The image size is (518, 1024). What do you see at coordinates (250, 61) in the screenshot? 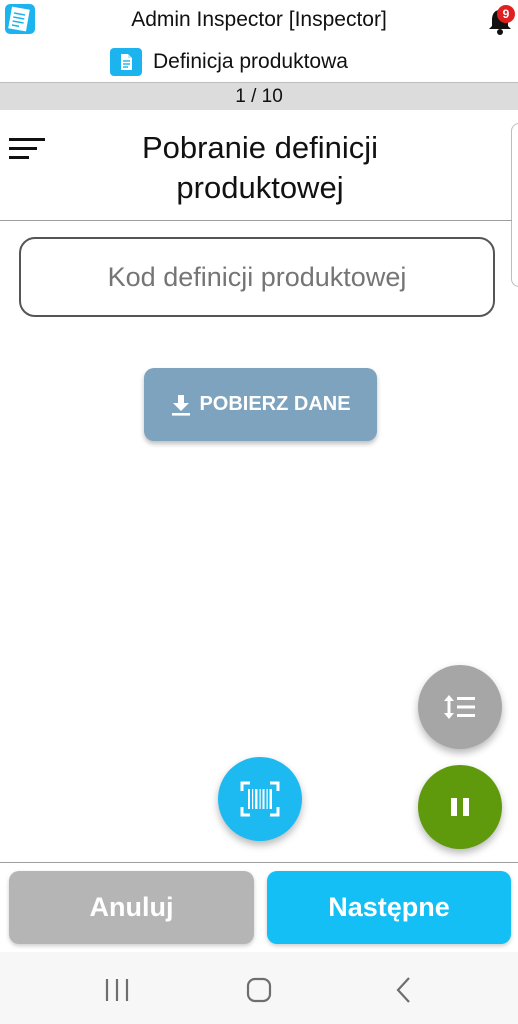
I see `subheader-title: Definicja produktowa` at bounding box center [250, 61].